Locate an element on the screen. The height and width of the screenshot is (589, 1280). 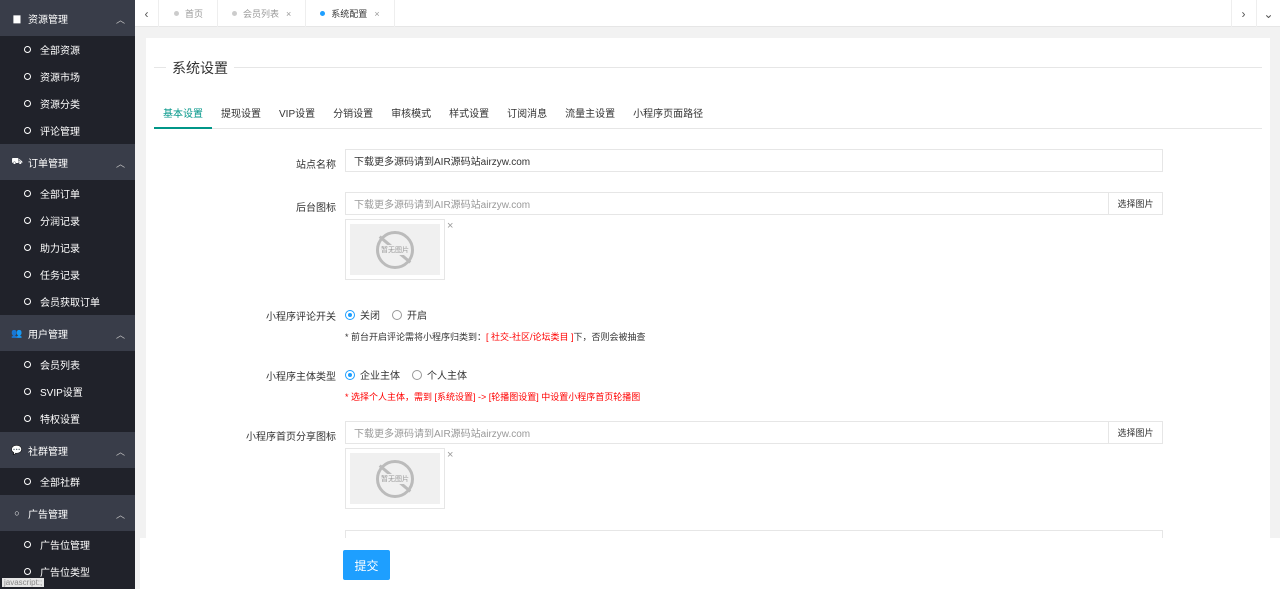
sidebar-group-community: 💬 社群管理 ︿ is located at coordinates (67, 450).